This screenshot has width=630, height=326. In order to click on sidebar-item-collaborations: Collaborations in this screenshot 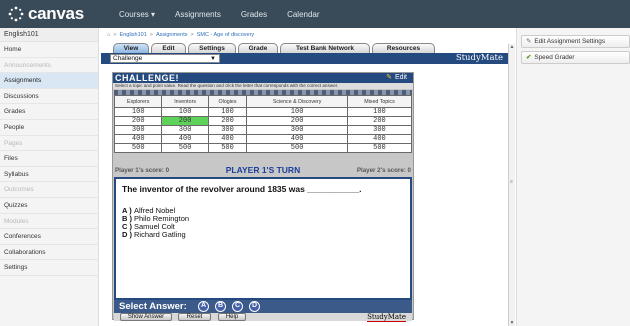, I will do `click(49, 253)`.